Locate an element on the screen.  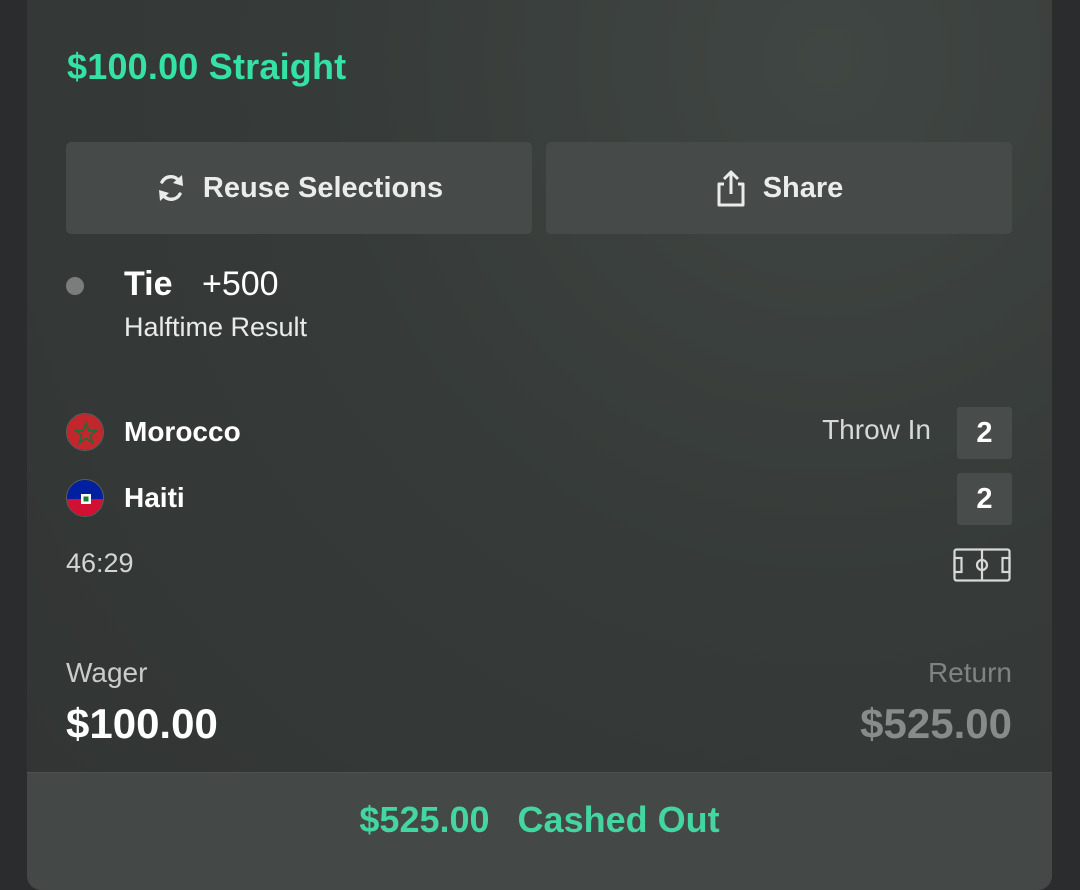
share-label: Share is located at coordinates (803, 187).